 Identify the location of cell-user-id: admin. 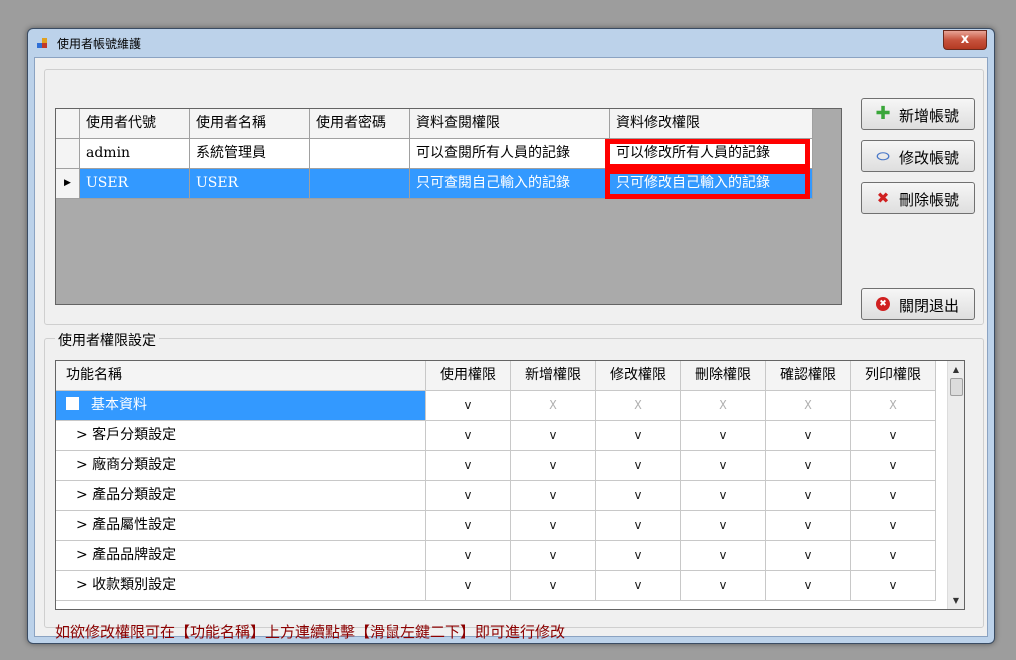
(135, 154).